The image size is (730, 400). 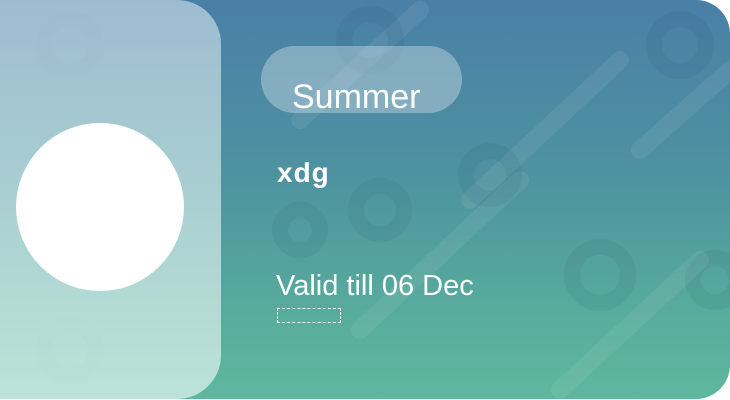 What do you see at coordinates (100, 207) in the screenshot?
I see `avatar` at bounding box center [100, 207].